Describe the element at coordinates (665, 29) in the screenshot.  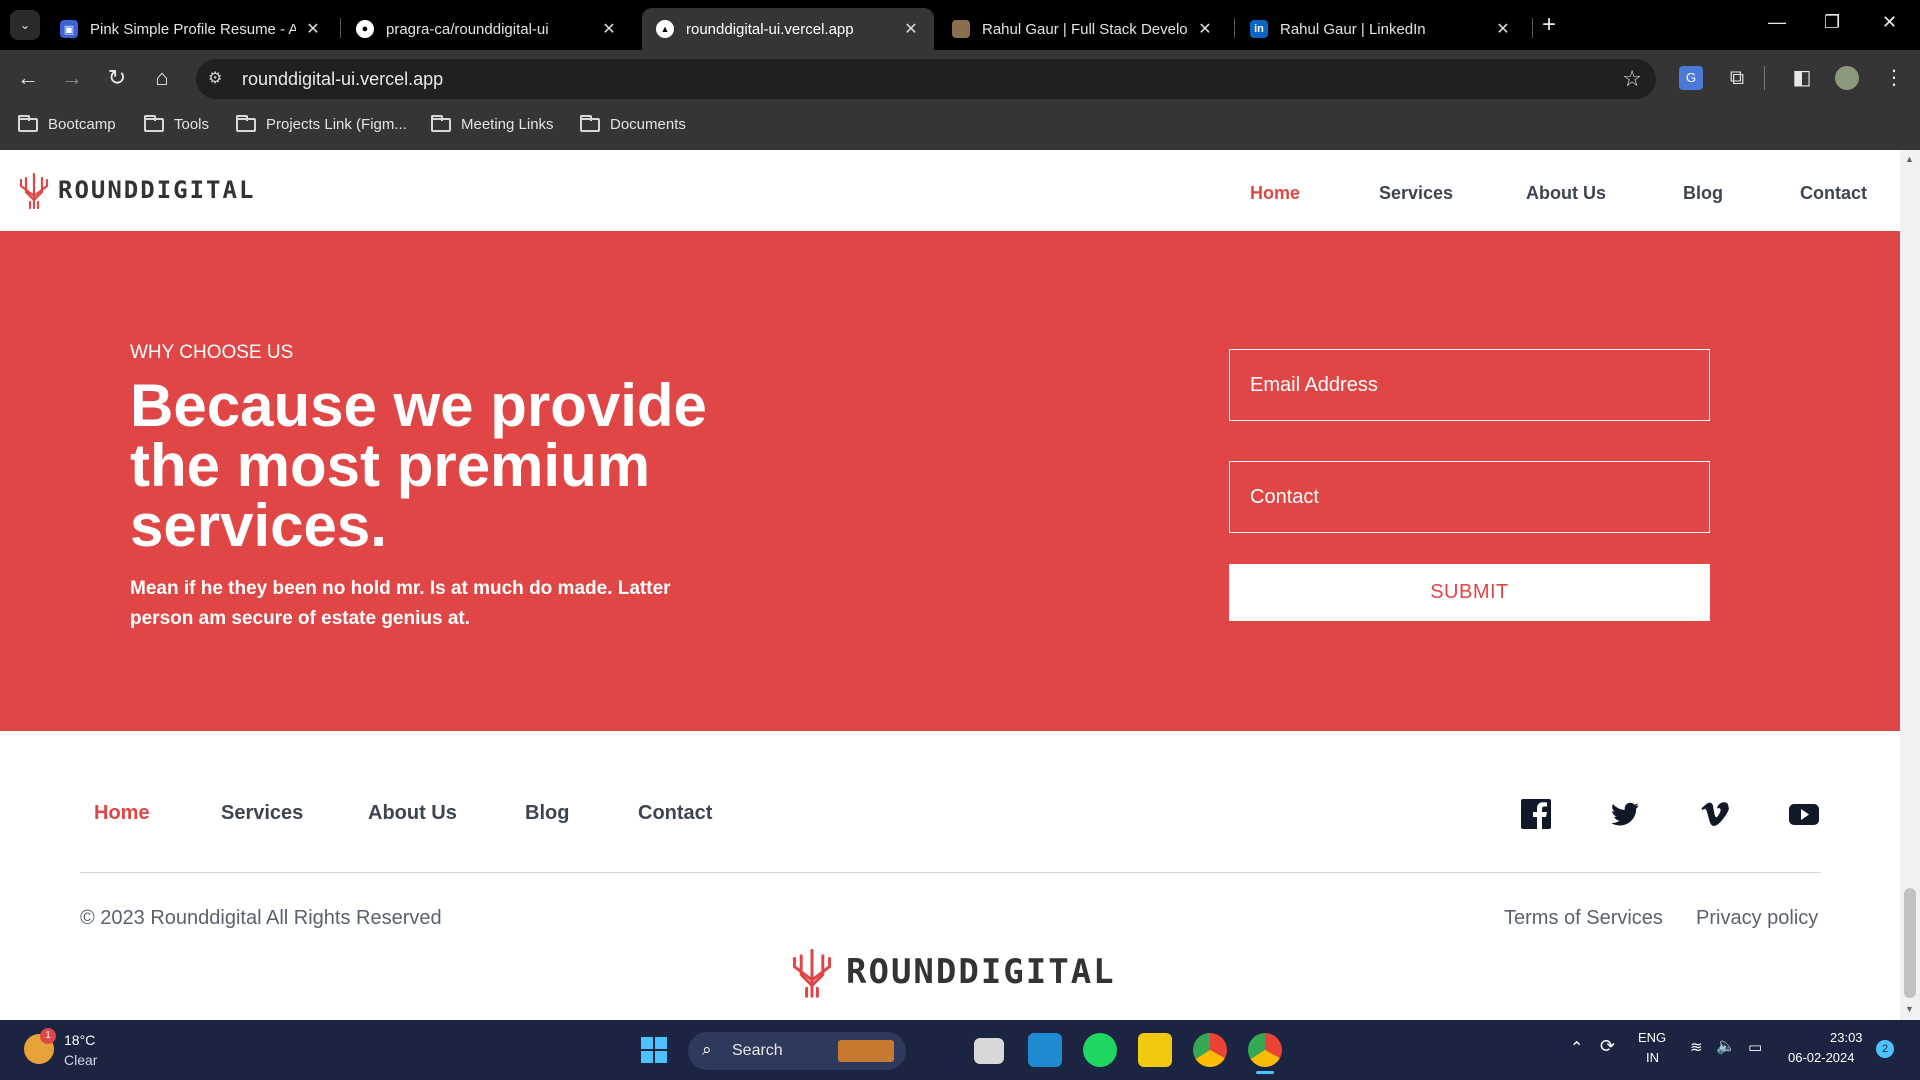
I see `vercel-icon: ▲` at that location.